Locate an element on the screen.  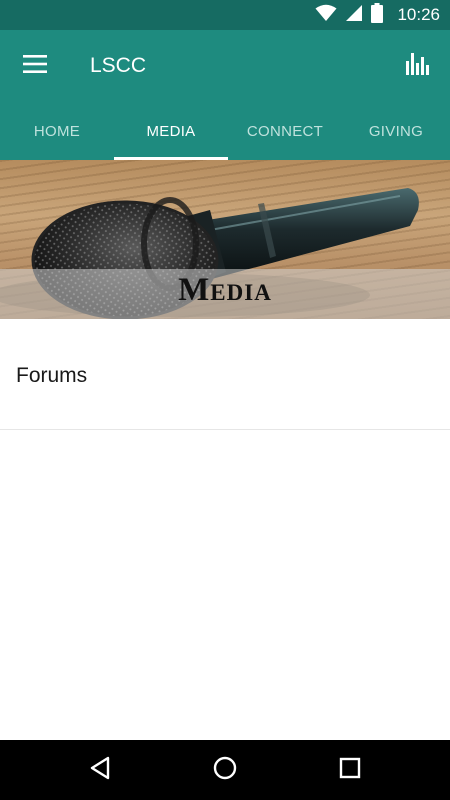
battery-icon is located at coordinates (377, 15).